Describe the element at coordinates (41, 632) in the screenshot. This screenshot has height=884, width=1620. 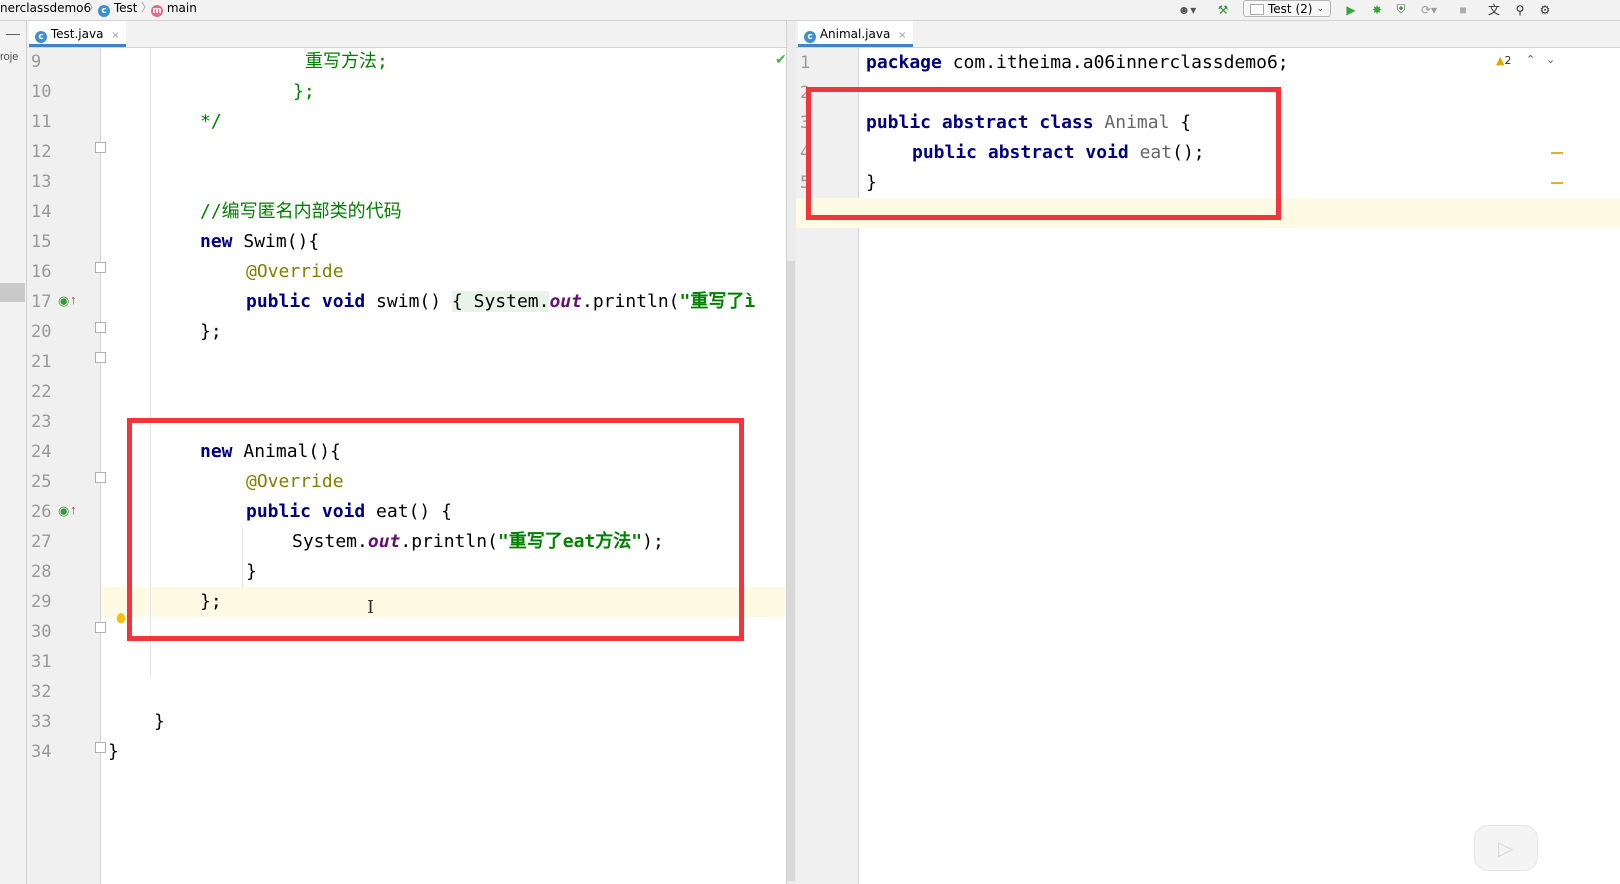
I see `line-number: 30` at that location.